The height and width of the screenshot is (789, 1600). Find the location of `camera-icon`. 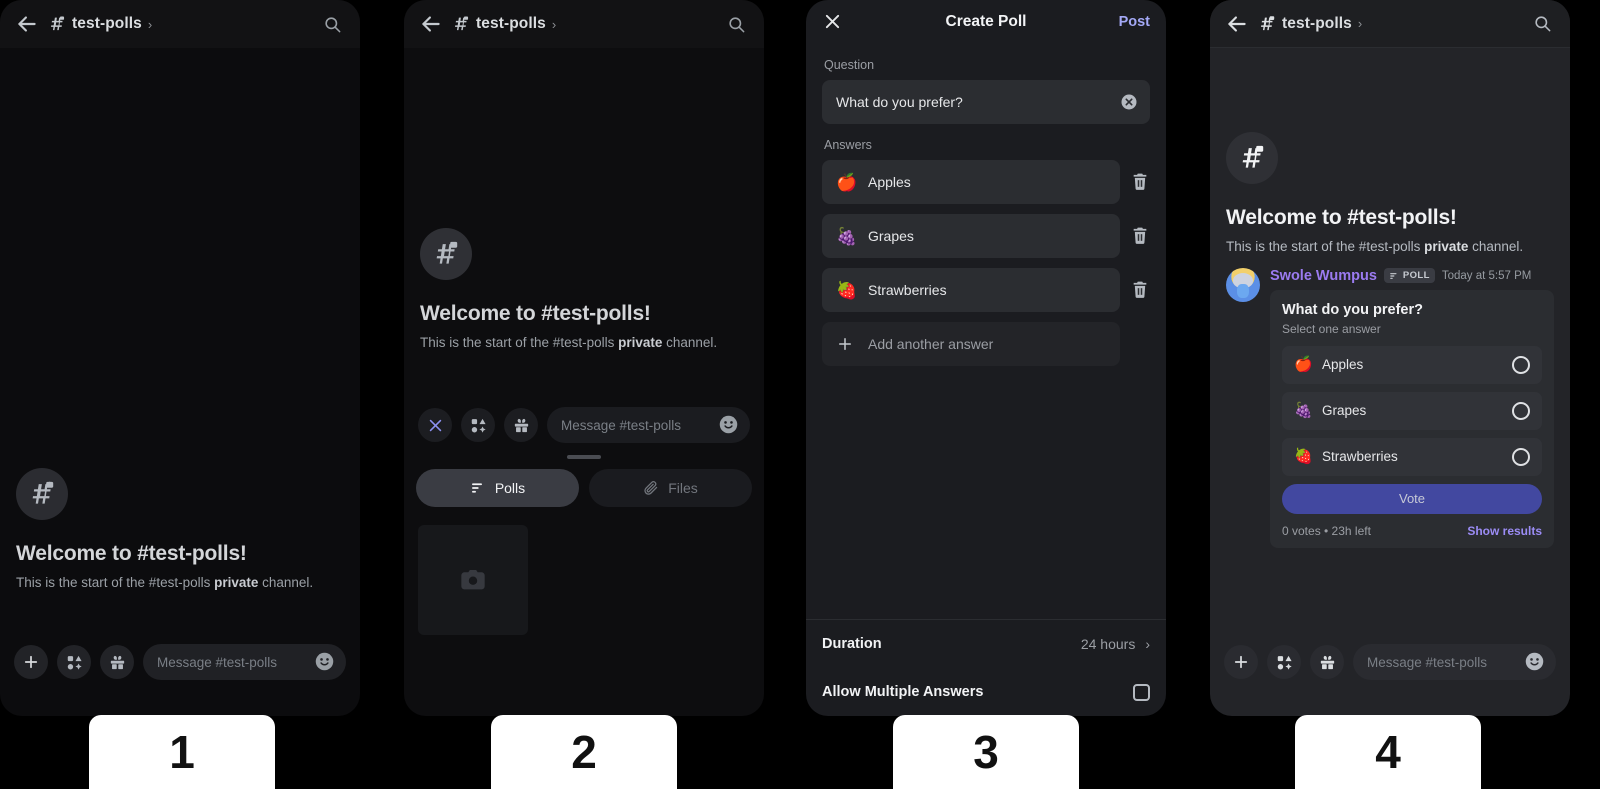

camera-icon is located at coordinates (473, 580).